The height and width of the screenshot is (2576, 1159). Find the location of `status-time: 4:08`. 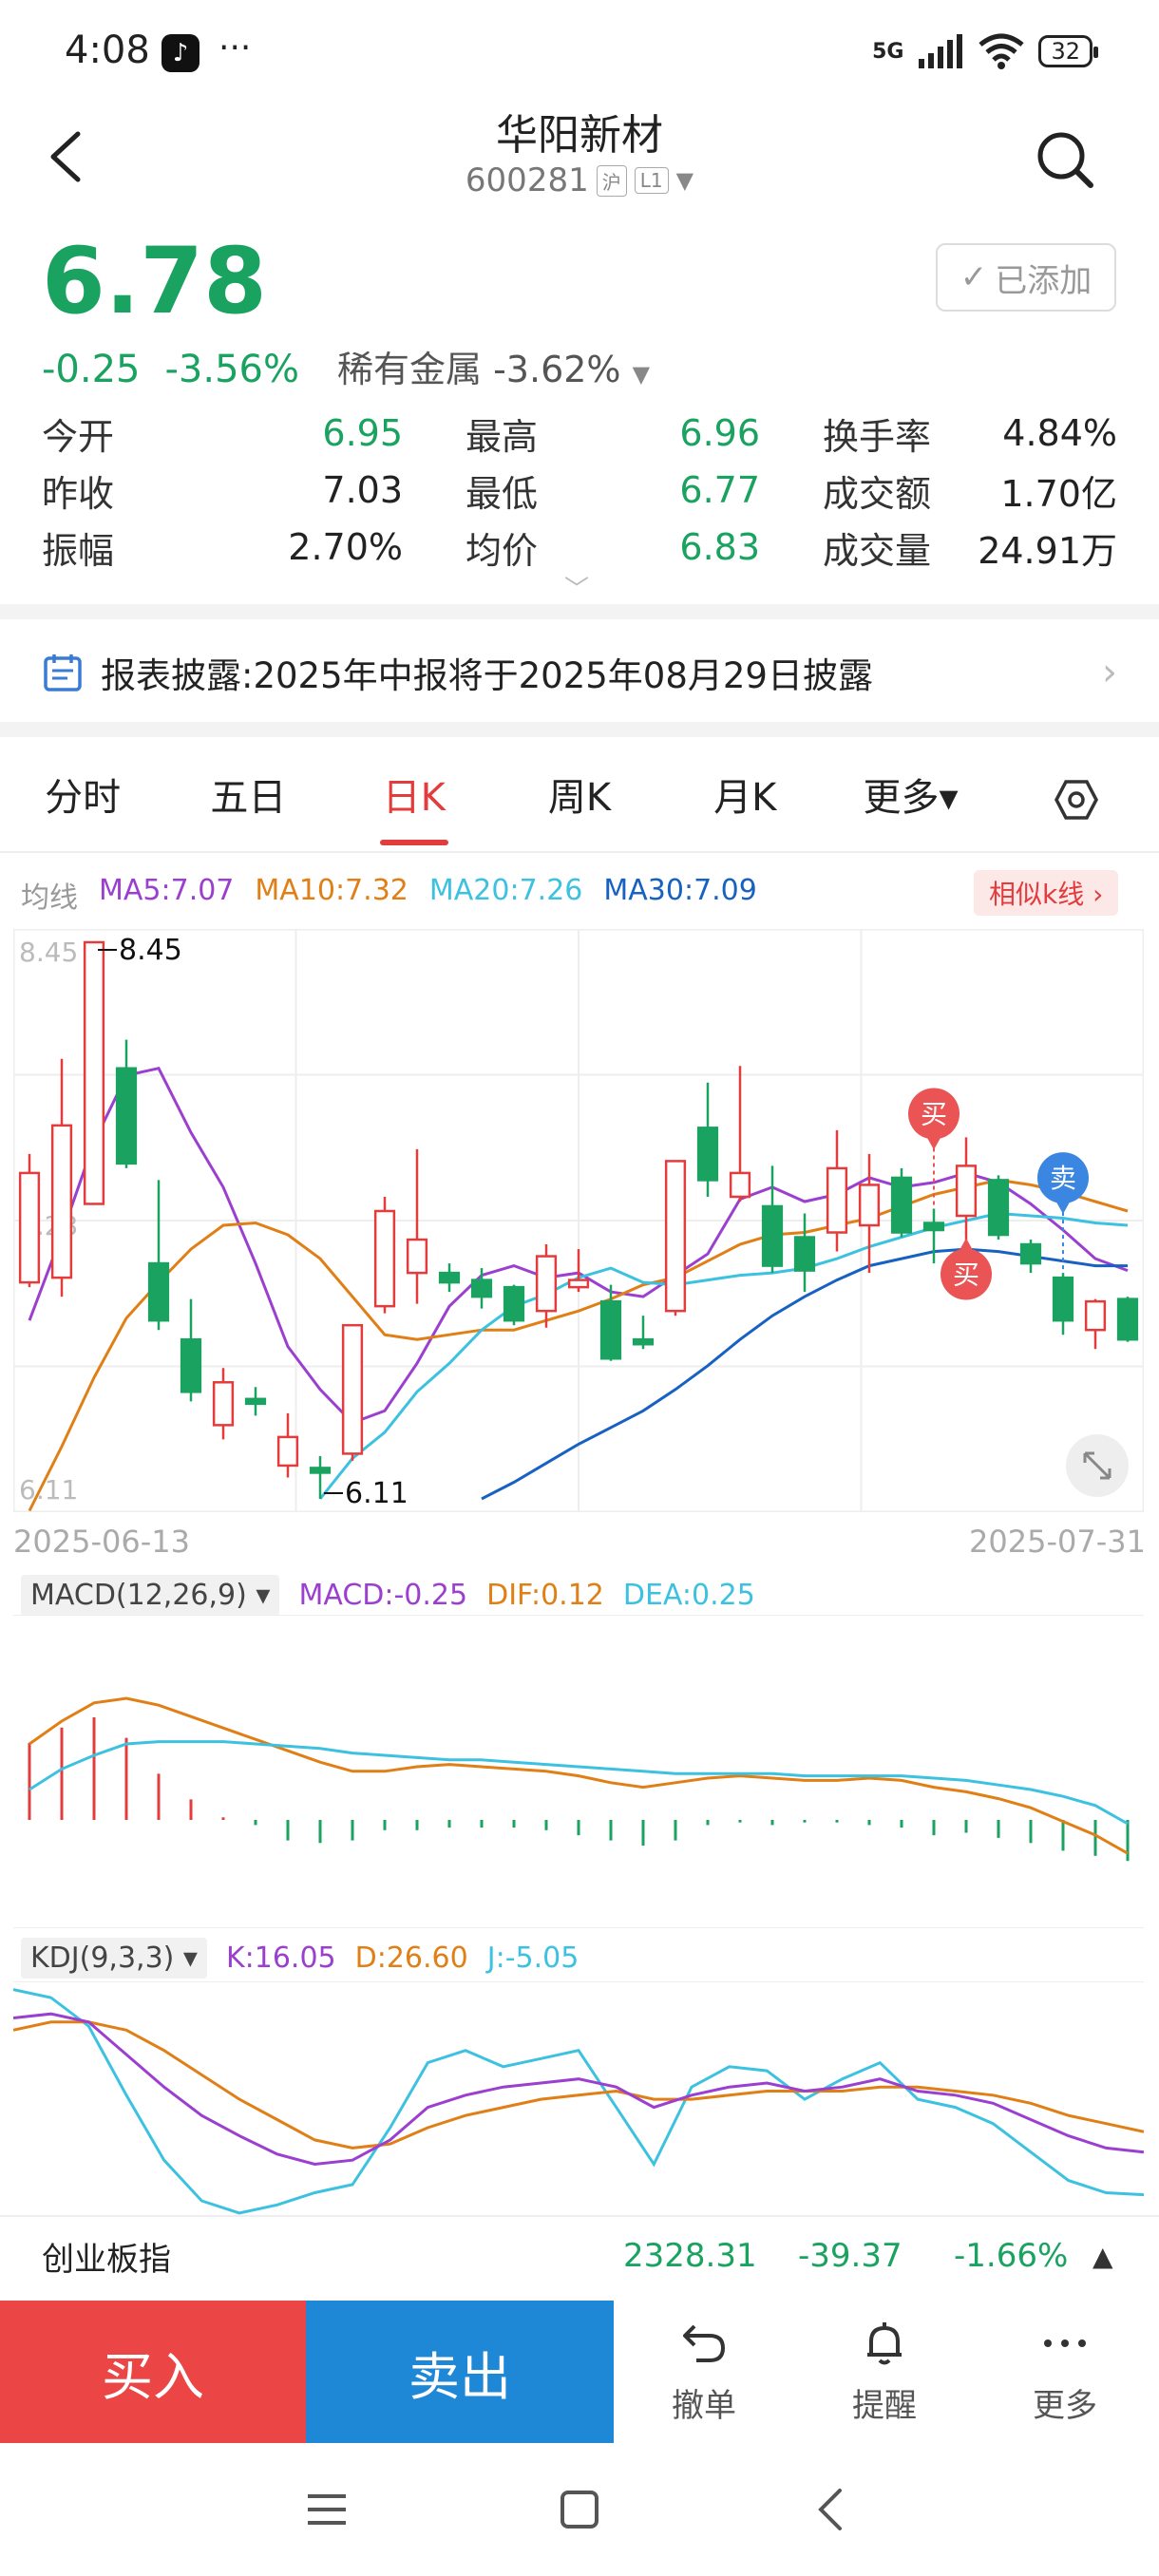

status-time: 4:08 is located at coordinates (107, 50).